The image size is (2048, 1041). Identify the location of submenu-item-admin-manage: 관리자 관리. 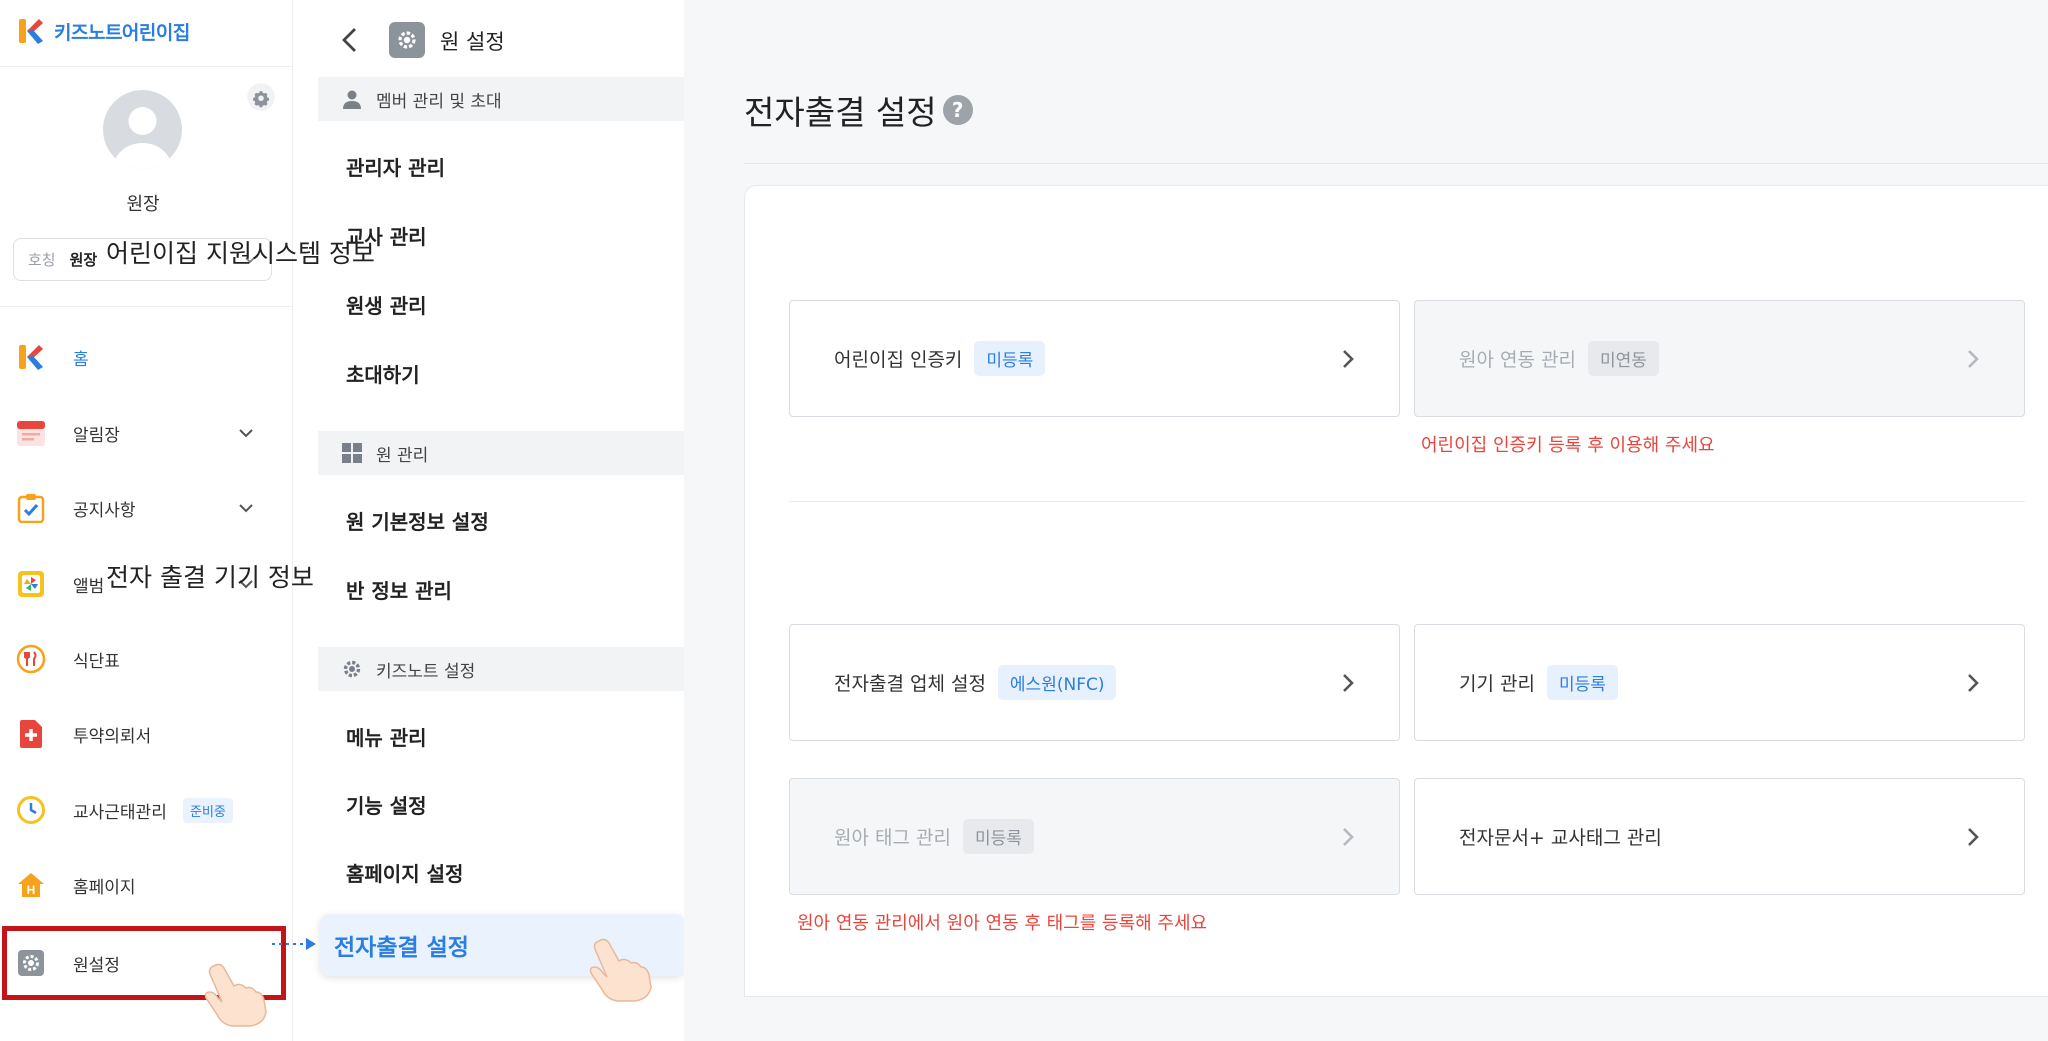
(395, 166).